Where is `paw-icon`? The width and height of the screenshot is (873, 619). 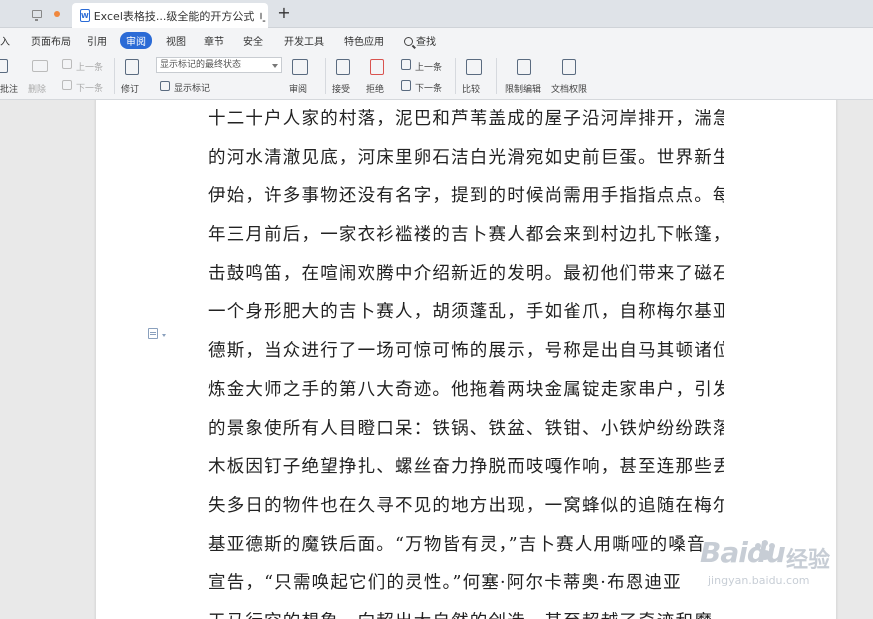 paw-icon is located at coordinates (765, 550).